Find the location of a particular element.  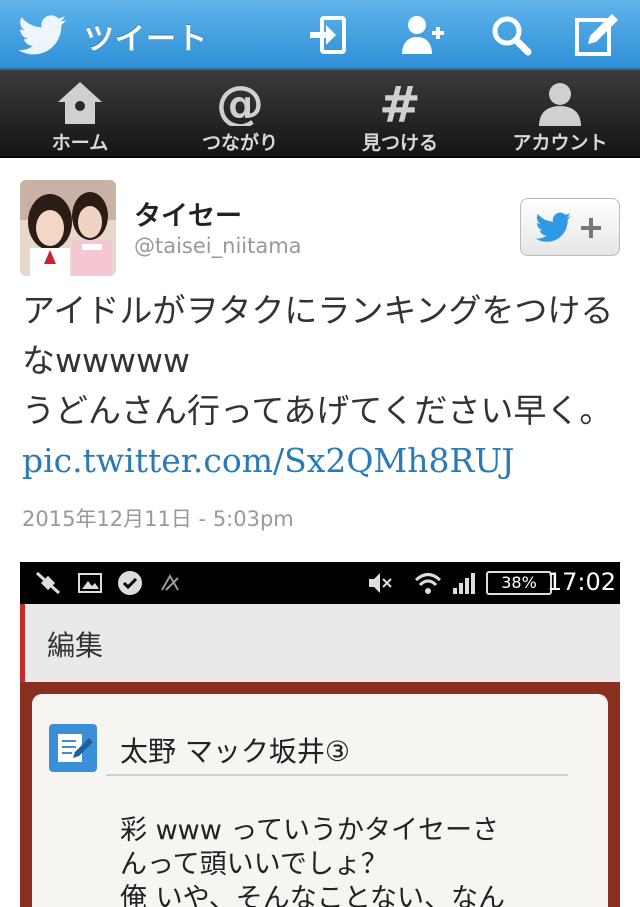

signal-icon is located at coordinates (464, 583).